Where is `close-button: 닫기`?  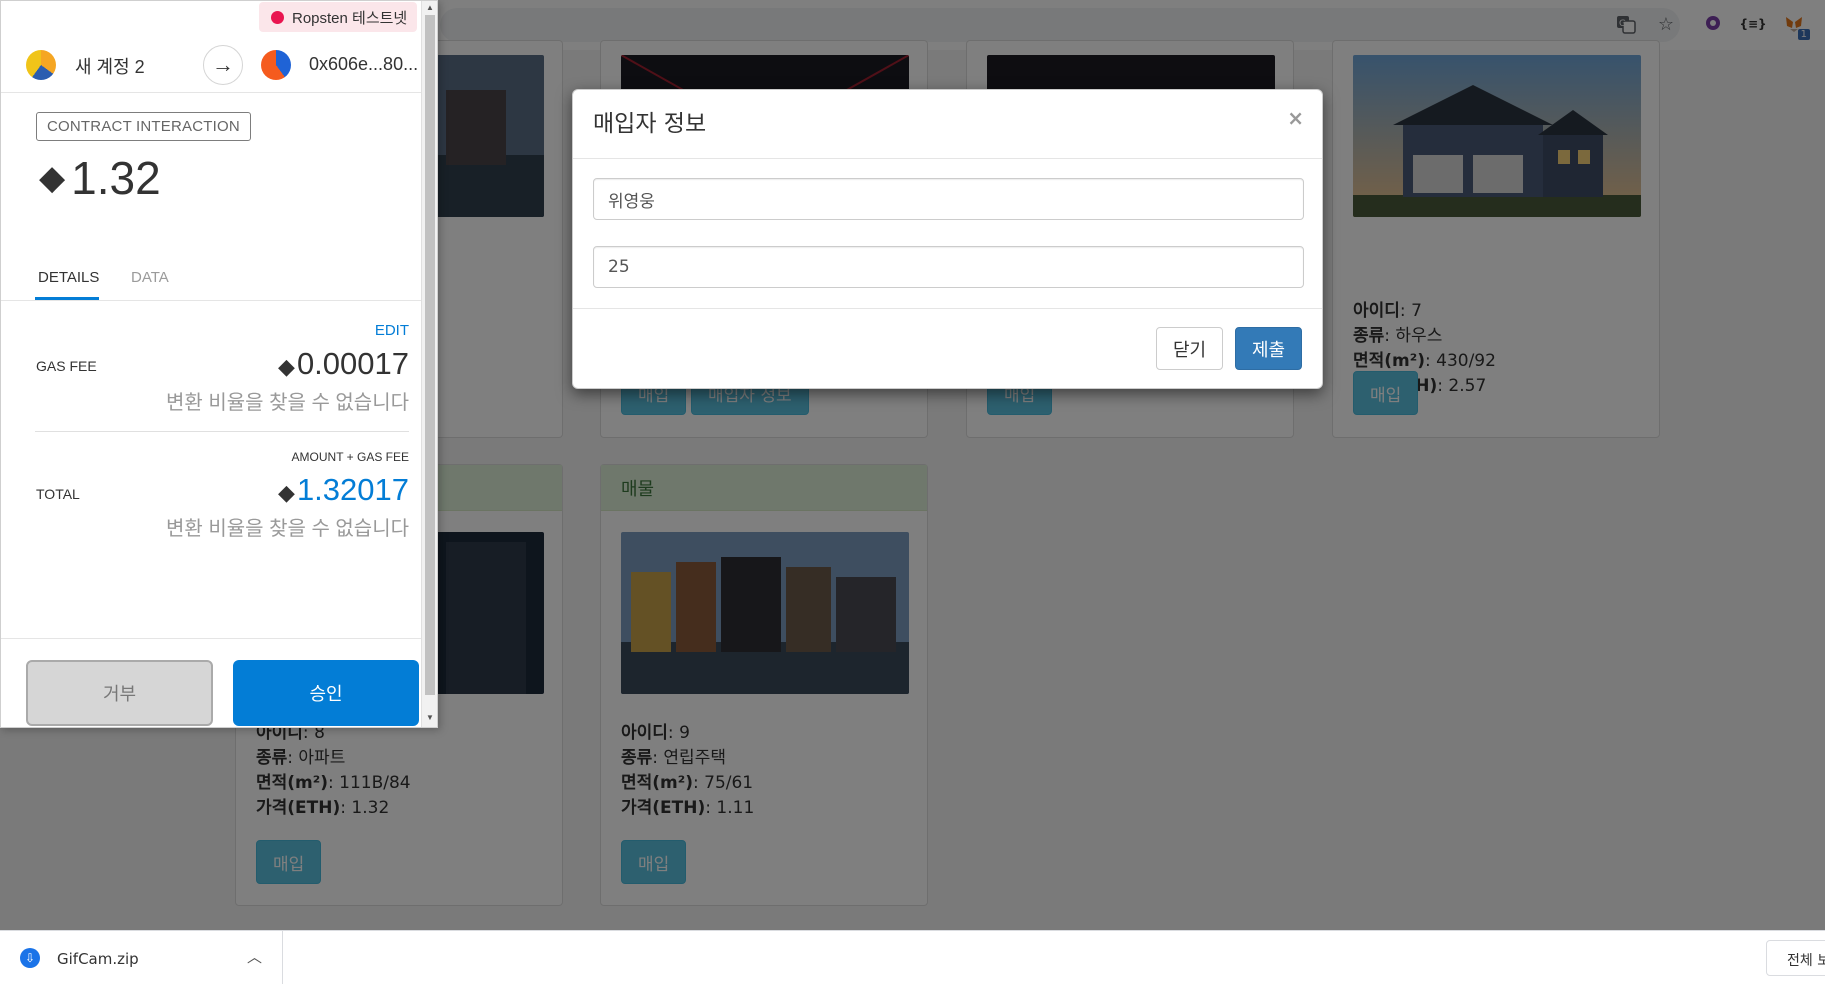 close-button: 닫기 is located at coordinates (1189, 348).